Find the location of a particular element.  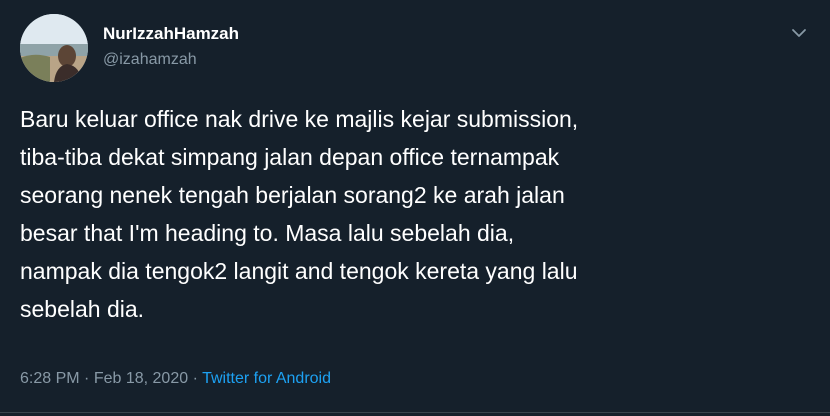

tweet-date: Feb 18, 2020 is located at coordinates (141, 378).